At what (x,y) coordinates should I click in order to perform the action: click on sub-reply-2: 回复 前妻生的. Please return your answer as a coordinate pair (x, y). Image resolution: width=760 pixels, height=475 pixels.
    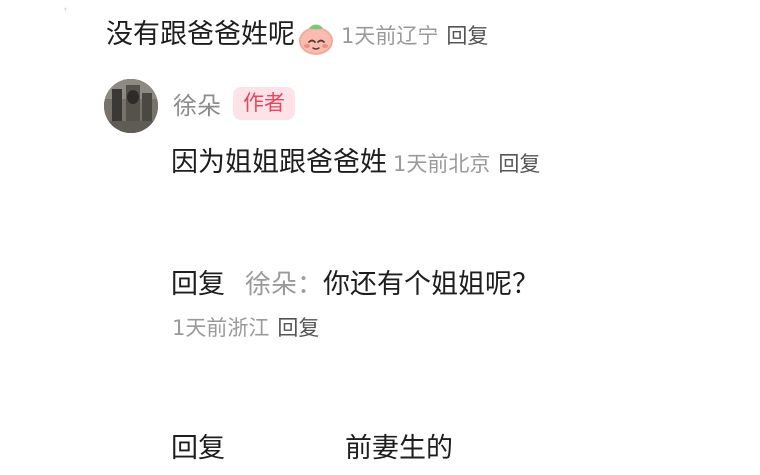
    Looking at the image, I should click on (312, 445).